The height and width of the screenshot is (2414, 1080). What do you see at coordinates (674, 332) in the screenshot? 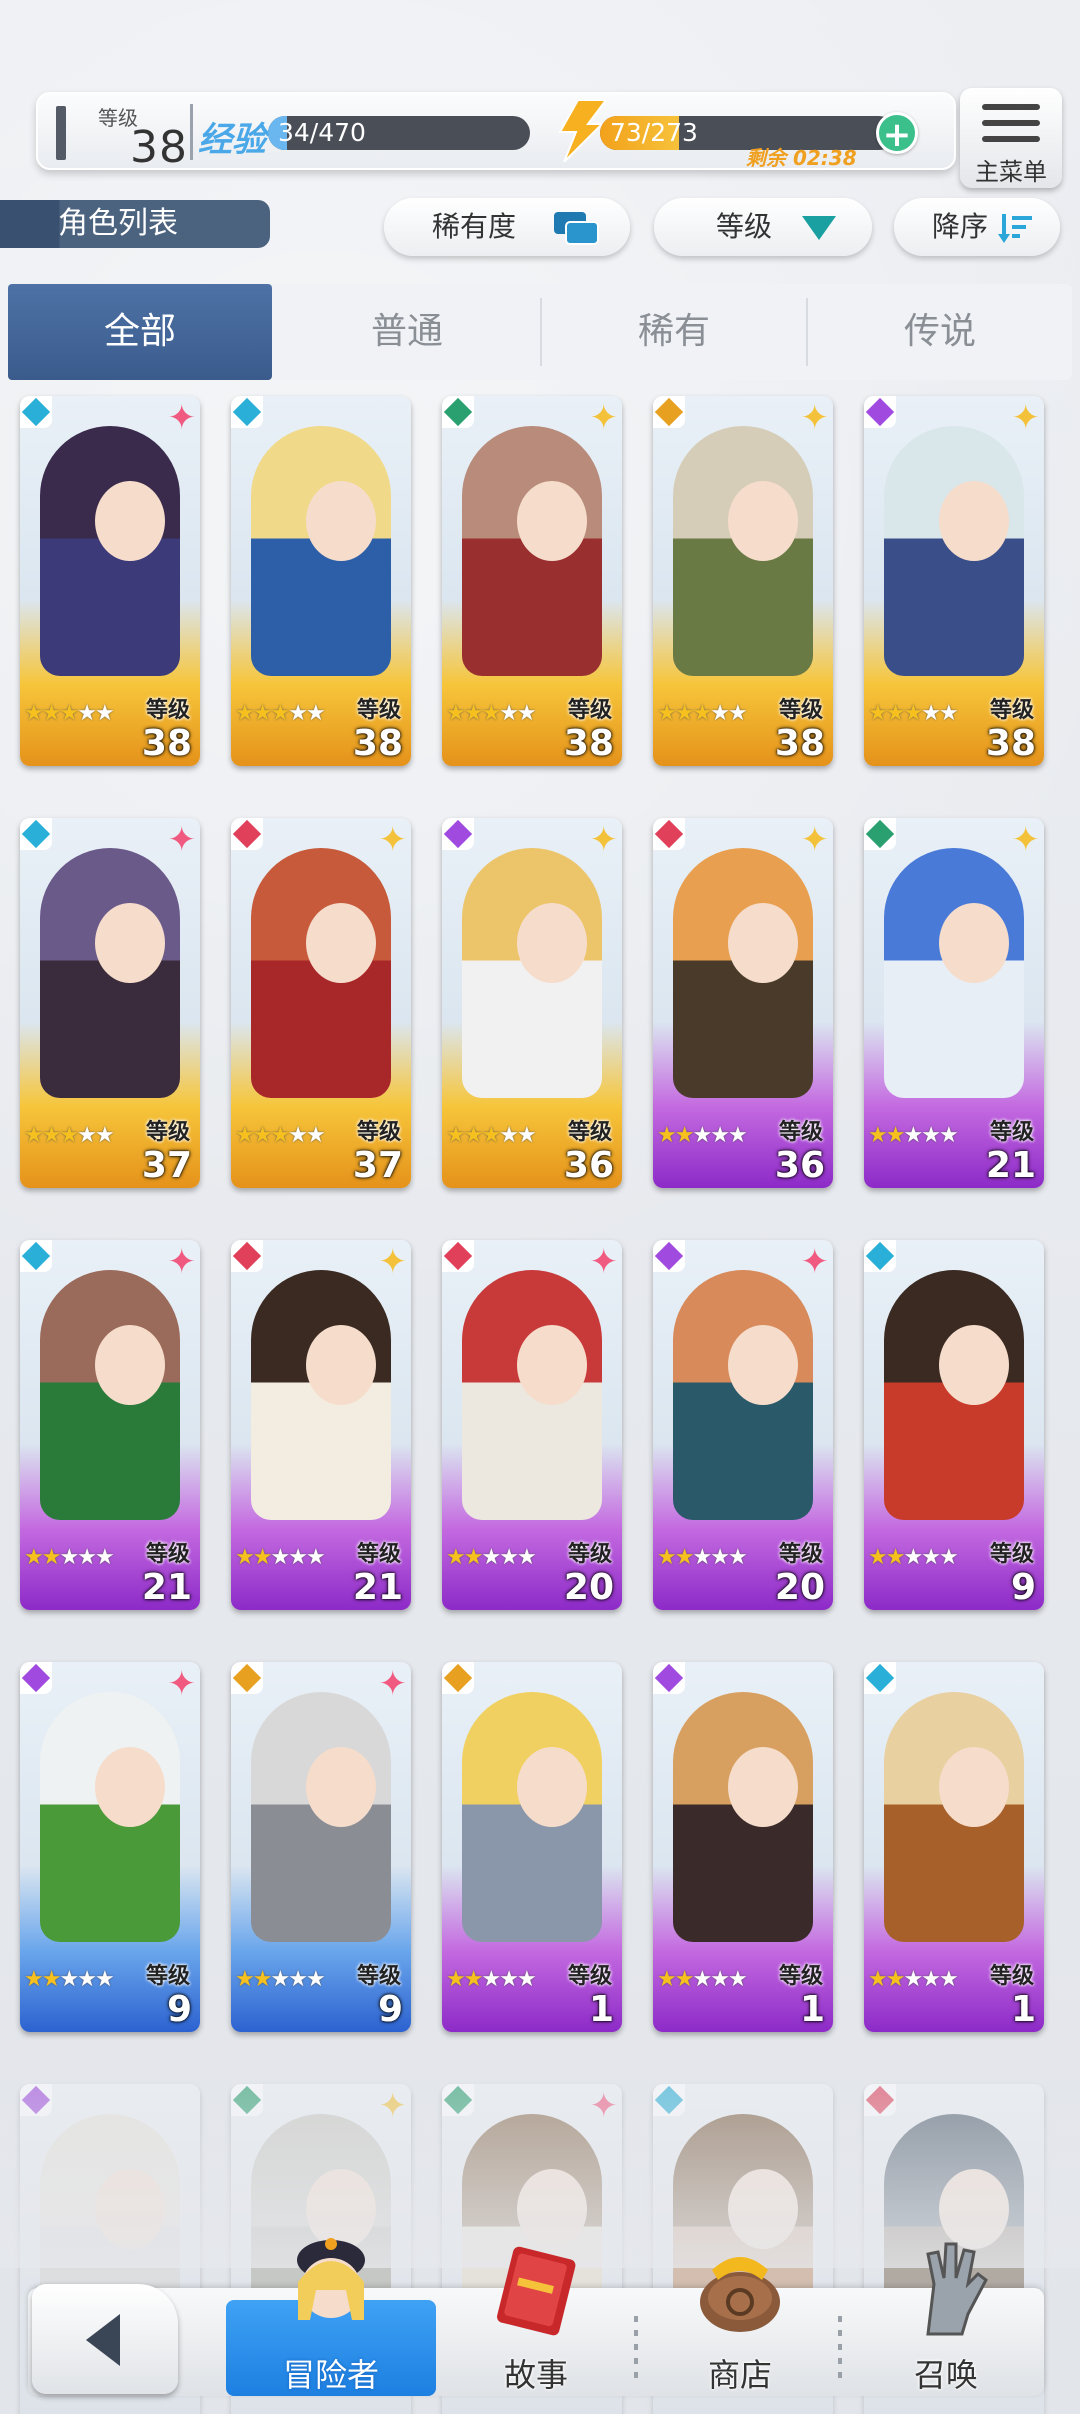
I see `tab-rare: 稀有` at bounding box center [674, 332].